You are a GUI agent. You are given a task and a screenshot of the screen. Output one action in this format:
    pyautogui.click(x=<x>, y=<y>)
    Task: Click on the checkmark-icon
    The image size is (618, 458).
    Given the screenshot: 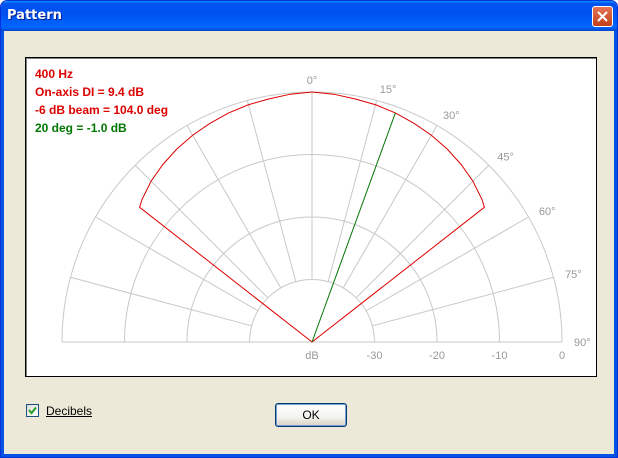 What is the action you would take?
    pyautogui.click(x=32, y=410)
    